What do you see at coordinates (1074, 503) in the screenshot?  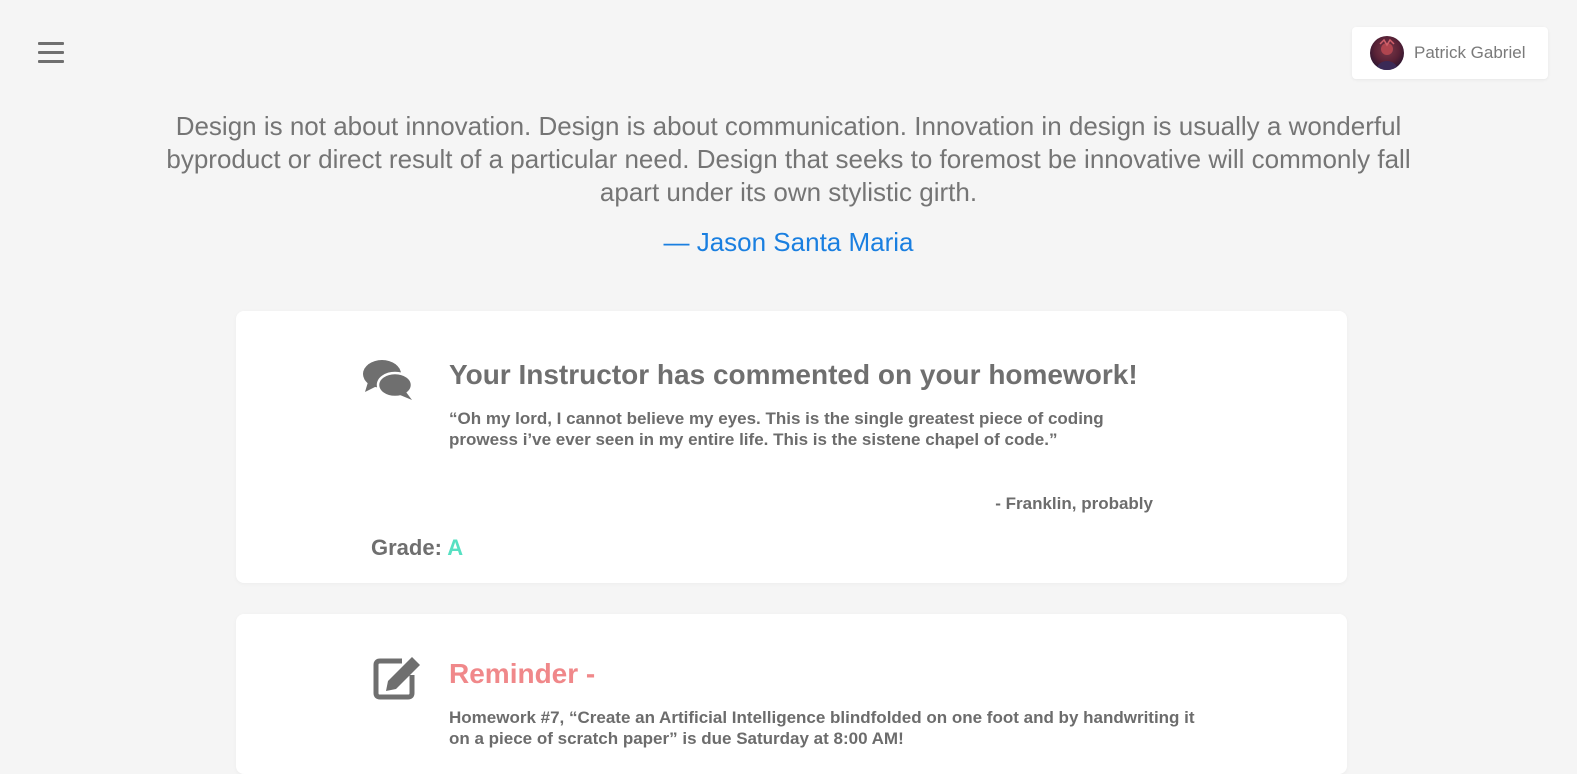 I see `comment-attribution: - Franklin, probably` at bounding box center [1074, 503].